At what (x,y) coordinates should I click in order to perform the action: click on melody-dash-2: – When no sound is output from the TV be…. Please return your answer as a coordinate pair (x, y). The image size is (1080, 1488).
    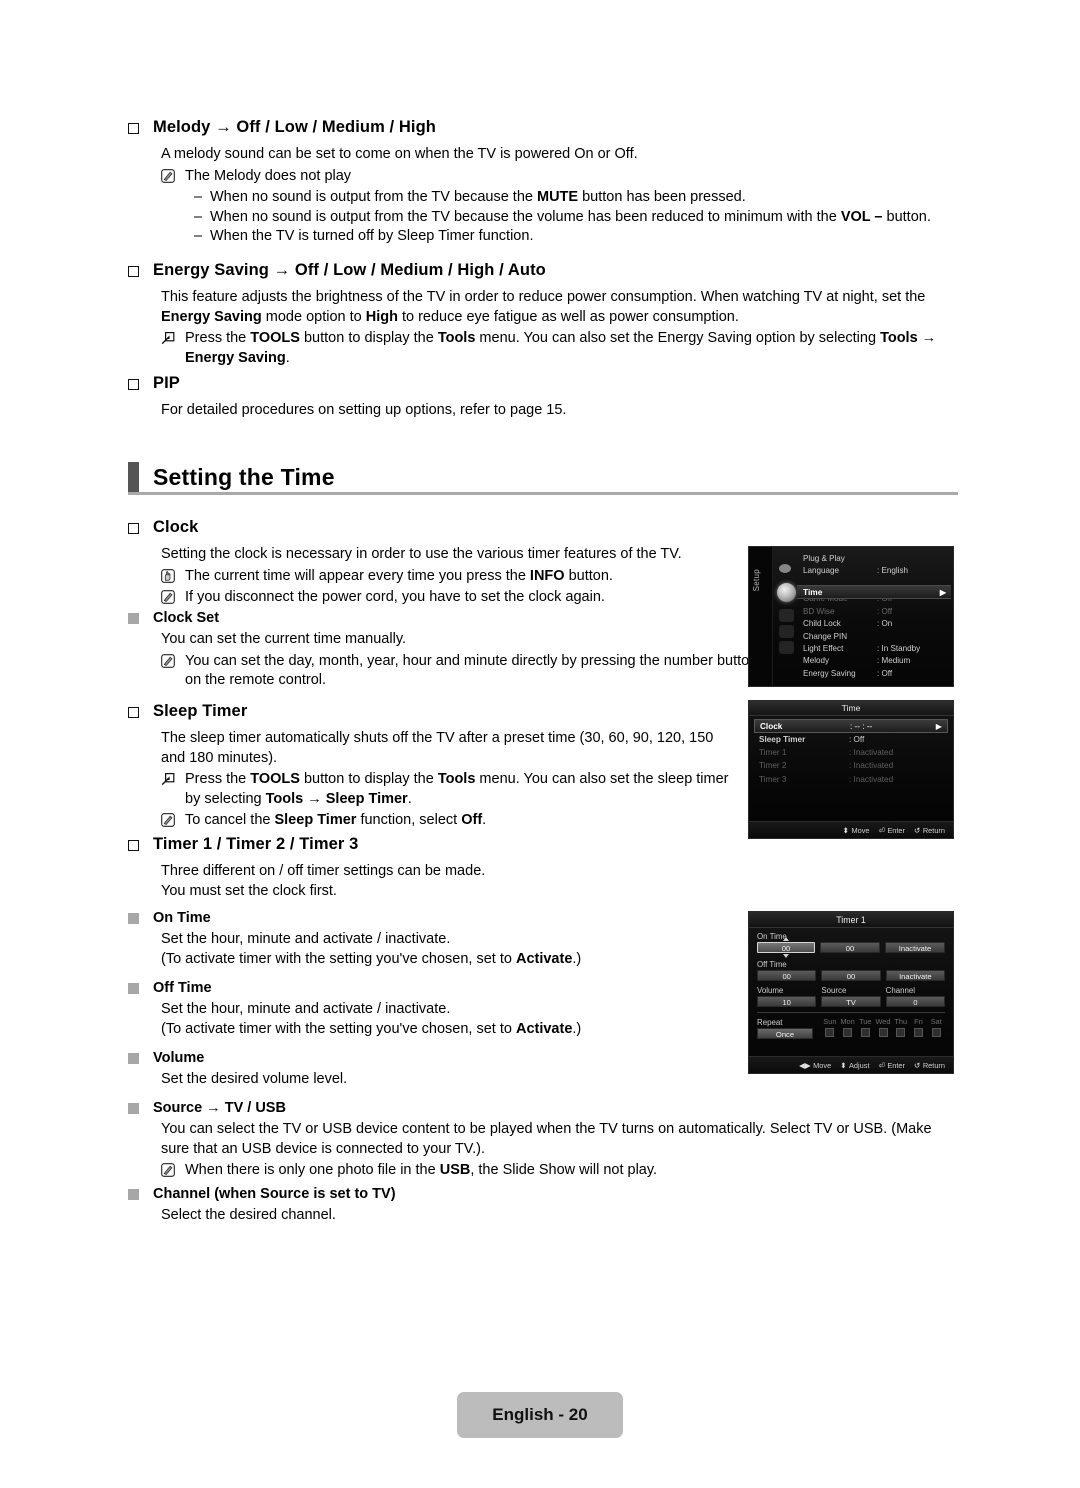
    Looking at the image, I should click on (576, 218).